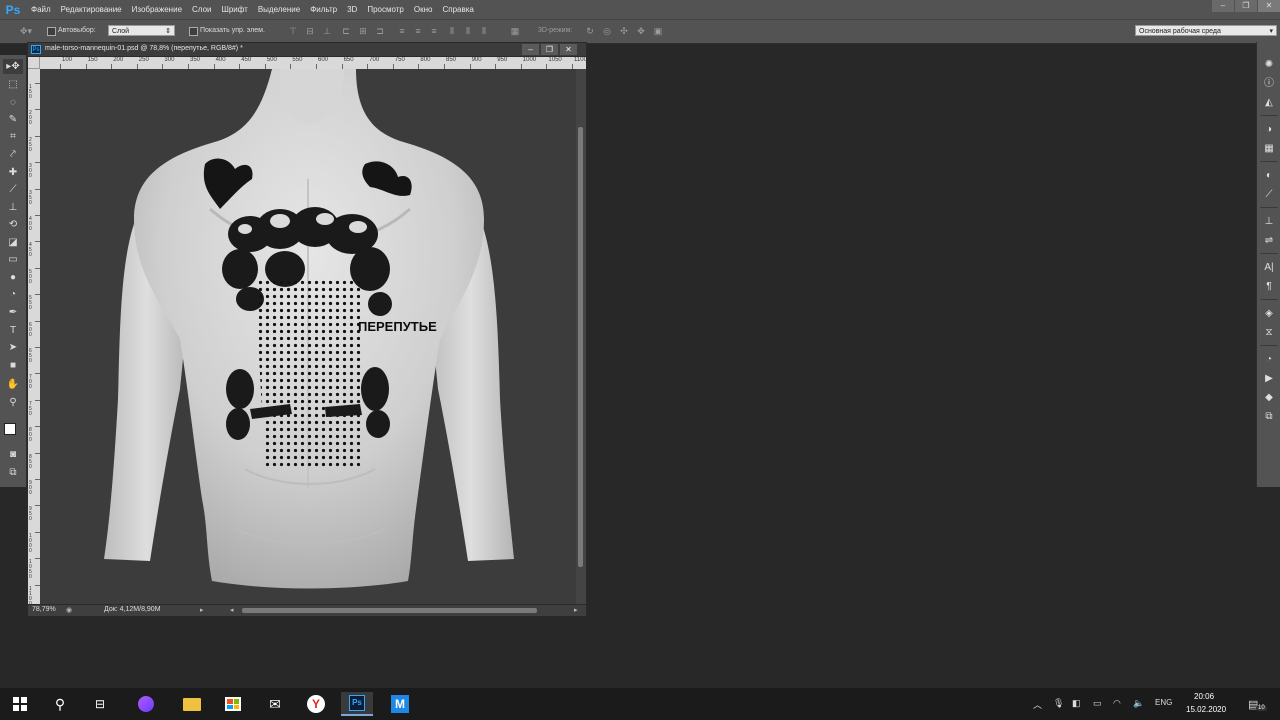 This screenshot has width=1280, height=720. What do you see at coordinates (1269, 222) in the screenshot?
I see `tool-presets-panel-icon: ⊥` at bounding box center [1269, 222].